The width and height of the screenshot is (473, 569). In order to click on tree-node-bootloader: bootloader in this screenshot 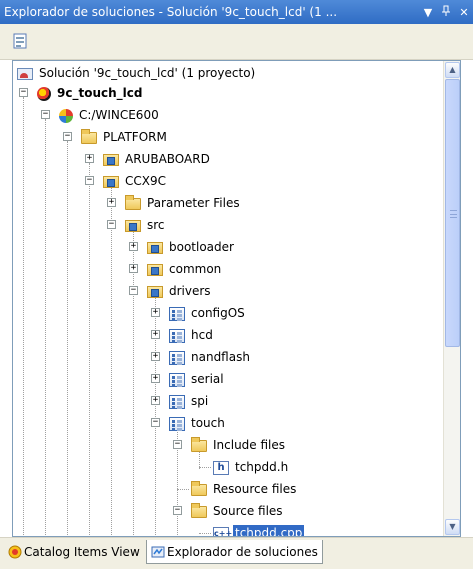, I will do `click(191, 247)`.